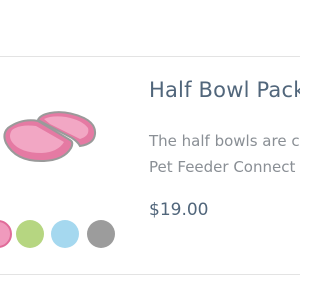 The width and height of the screenshot is (320, 300). Describe the element at coordinates (224, 167) in the screenshot. I see `description-line-2: Pet Feeder Connect c` at that location.